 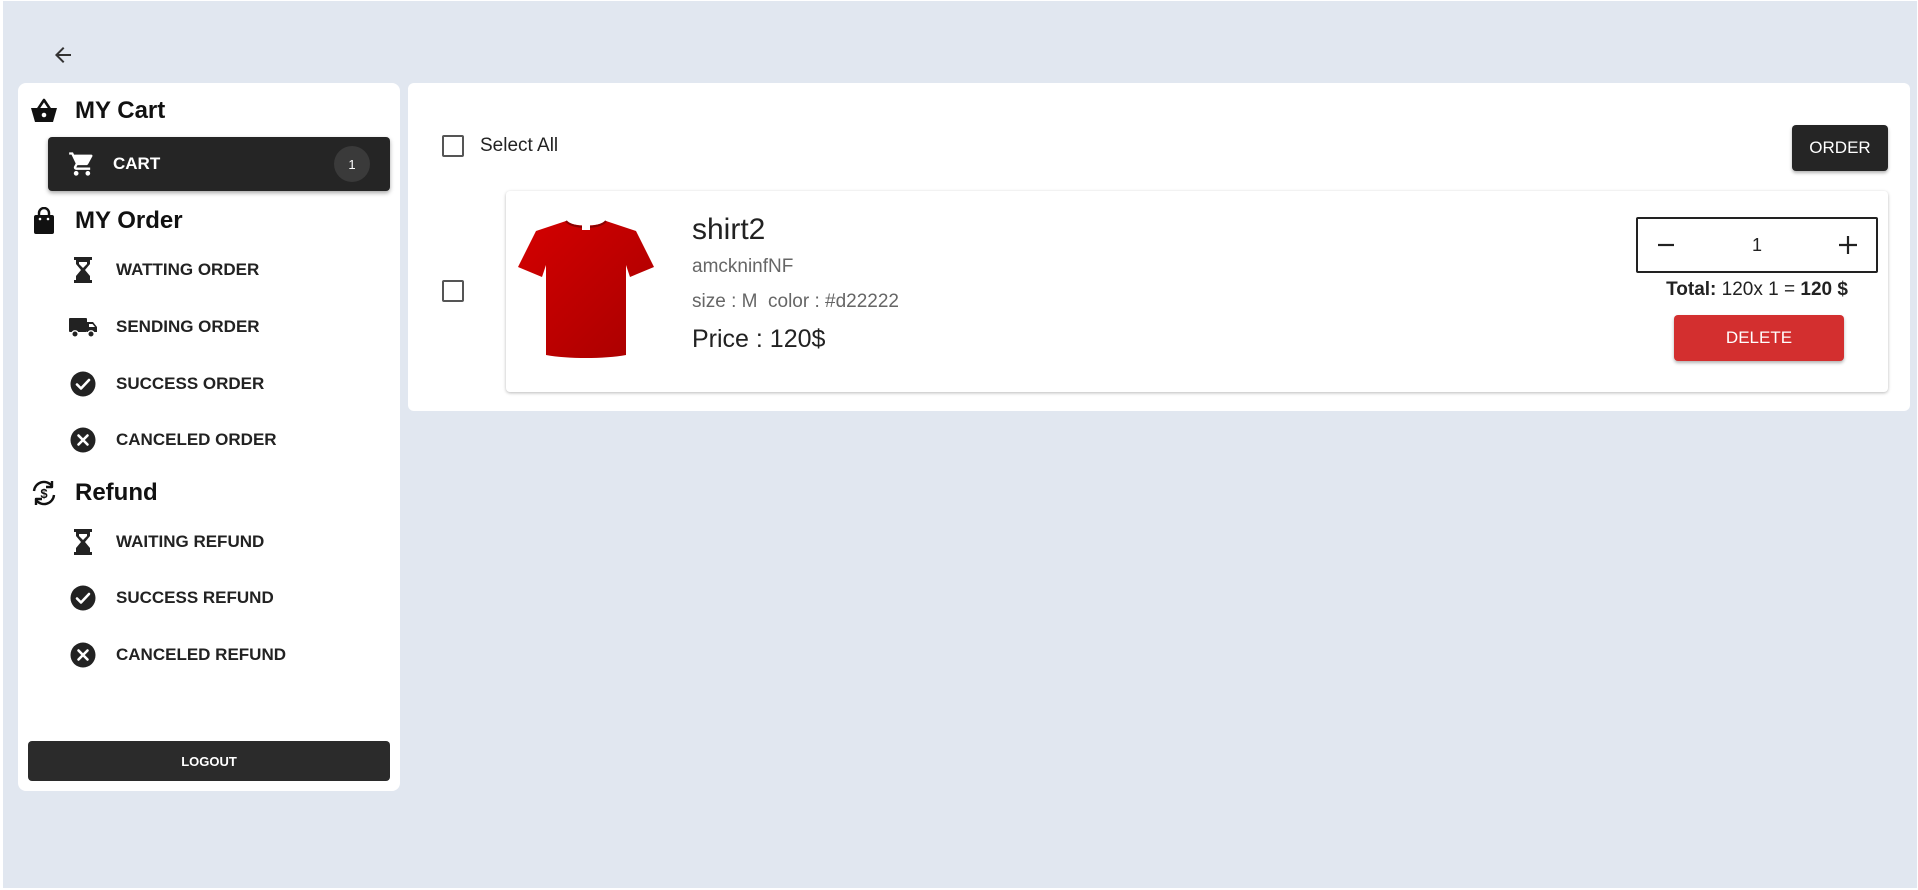 I want to click on product-description: amckninfNF, so click(x=743, y=266).